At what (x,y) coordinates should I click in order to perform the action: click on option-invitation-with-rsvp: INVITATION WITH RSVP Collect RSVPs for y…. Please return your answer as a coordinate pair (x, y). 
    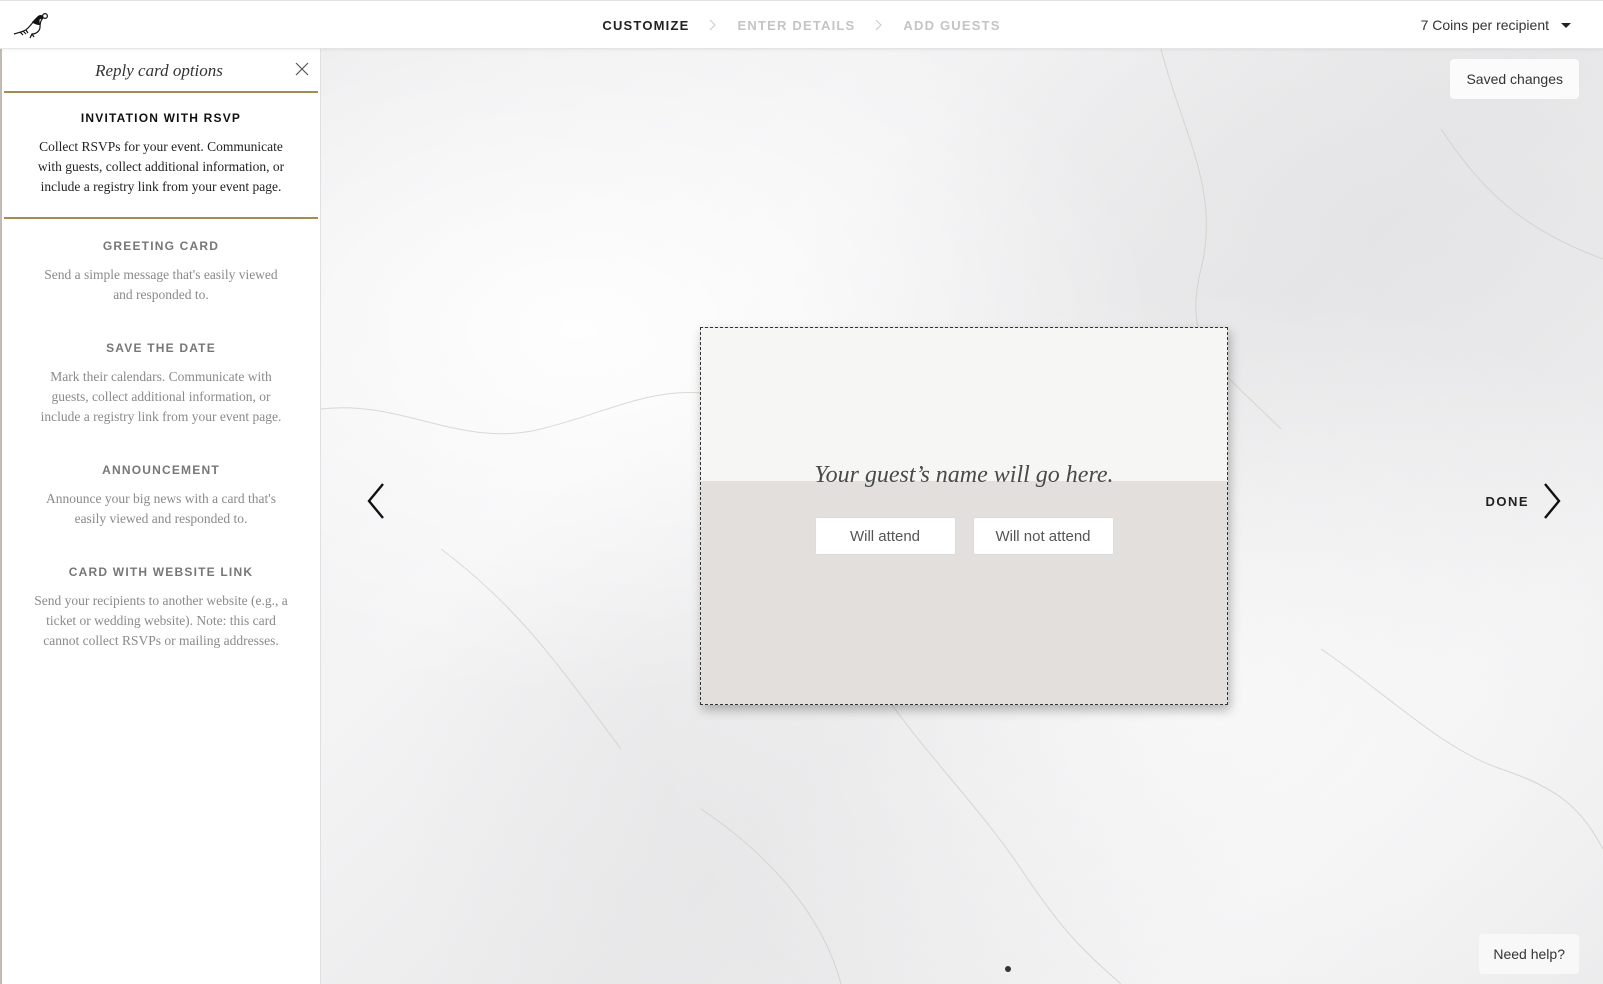
    Looking at the image, I should click on (161, 156).